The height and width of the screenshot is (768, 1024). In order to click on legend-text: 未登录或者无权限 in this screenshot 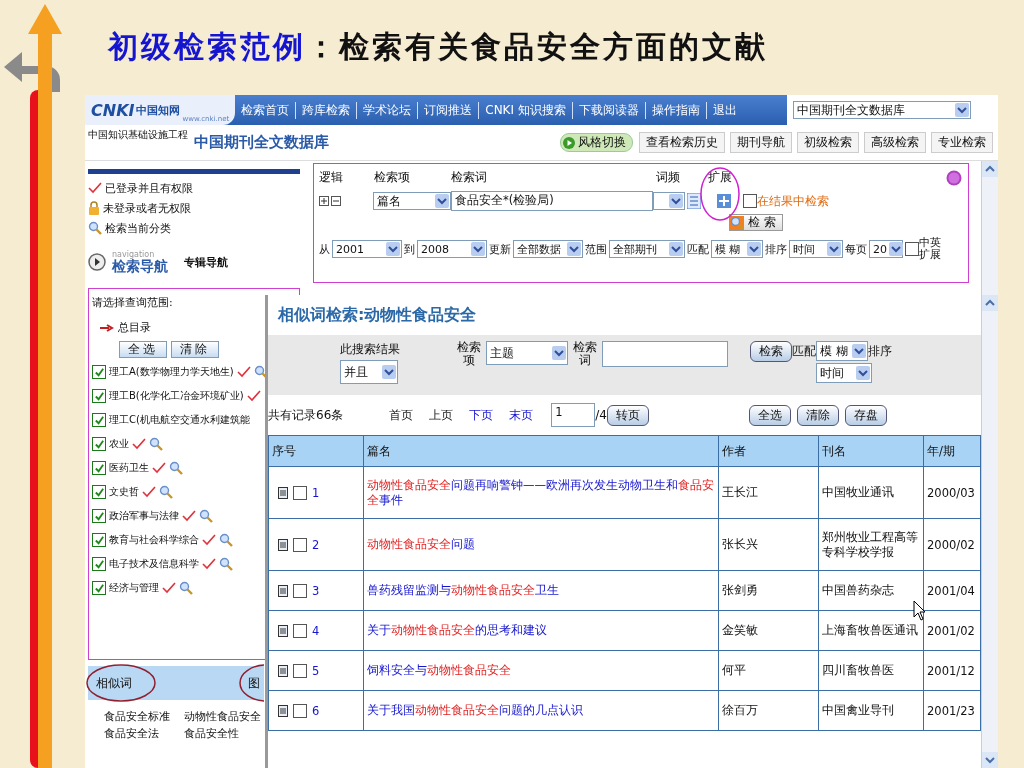, I will do `click(147, 208)`.